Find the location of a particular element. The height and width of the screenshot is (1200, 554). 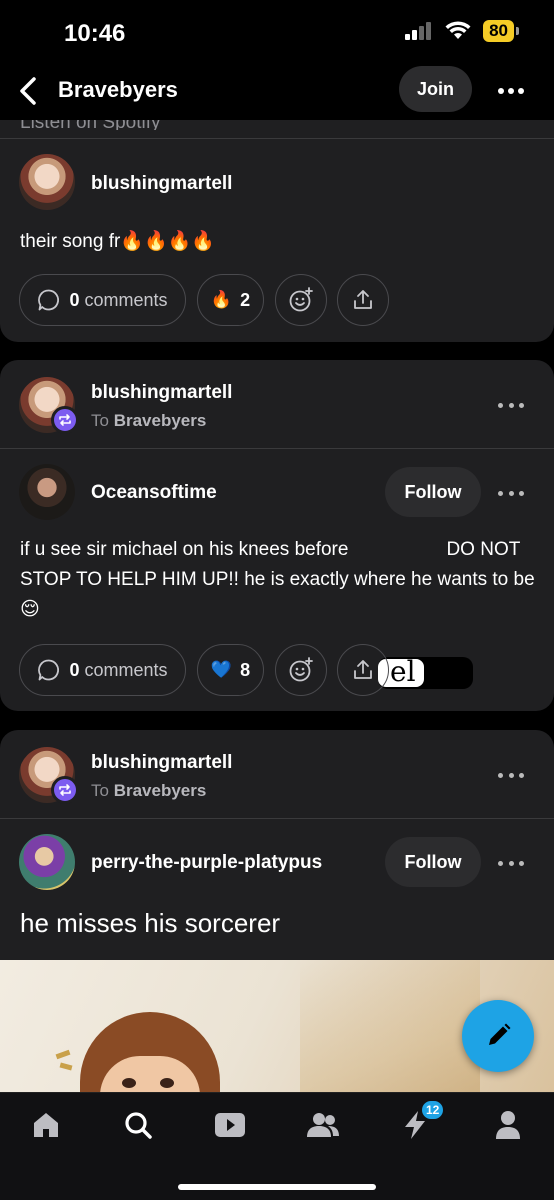

header-more-icon is located at coordinates (511, 91).